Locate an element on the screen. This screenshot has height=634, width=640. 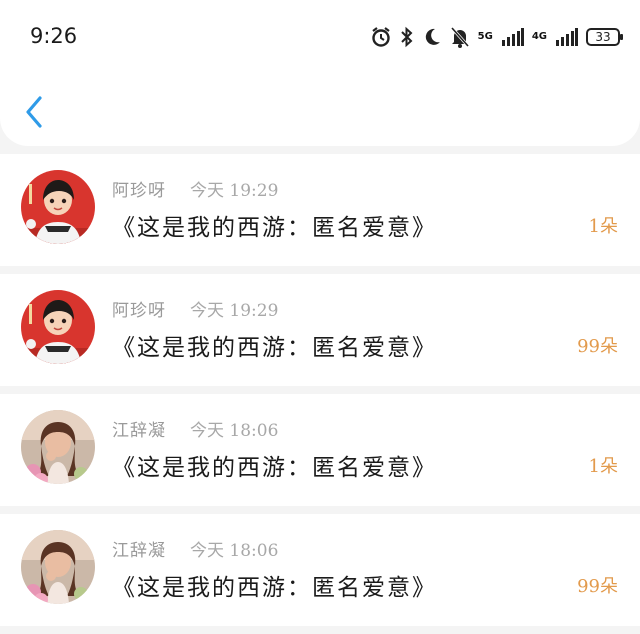
status-icons: 5G 4G 33 is located at coordinates (496, 37).